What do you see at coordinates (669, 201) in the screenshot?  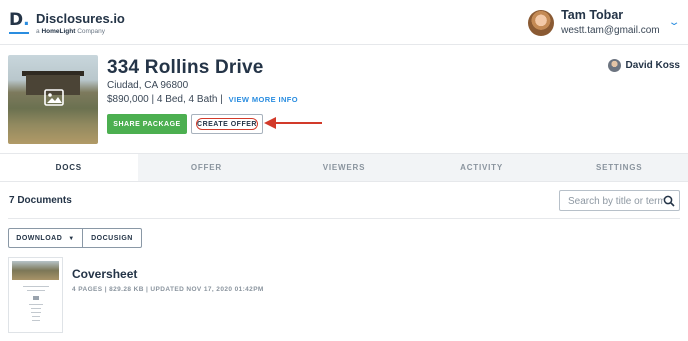 I see `search-icon` at bounding box center [669, 201].